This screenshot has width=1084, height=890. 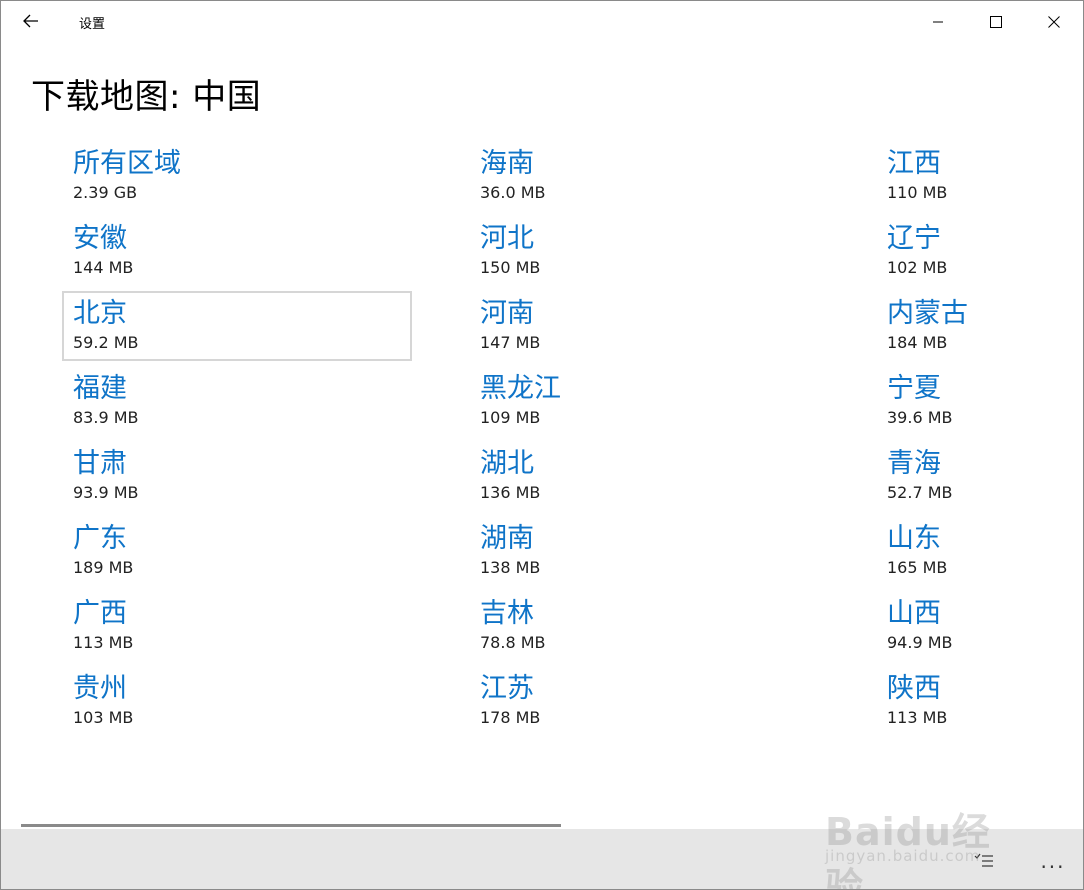 I want to click on region-size: 102 MB, so click(x=917, y=267).